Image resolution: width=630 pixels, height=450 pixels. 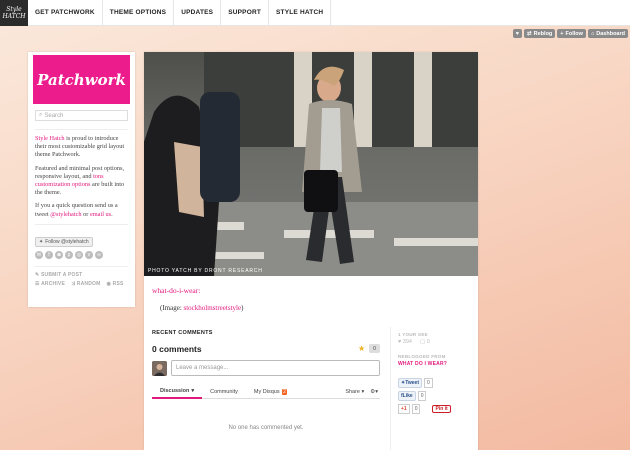 I want to click on follow-label: Follow @stylehatch, so click(x=67, y=241).